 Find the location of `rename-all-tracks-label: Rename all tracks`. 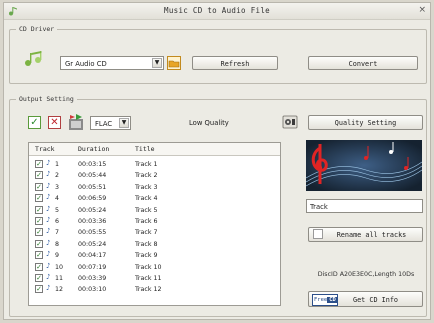

rename-all-tracks-label: Rename all tracks is located at coordinates (371, 235).